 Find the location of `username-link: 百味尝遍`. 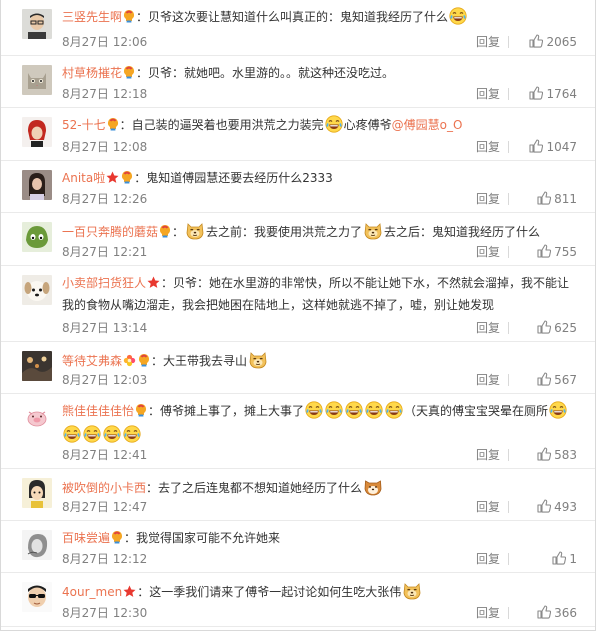

username-link: 百味尝遍 is located at coordinates (86, 538).